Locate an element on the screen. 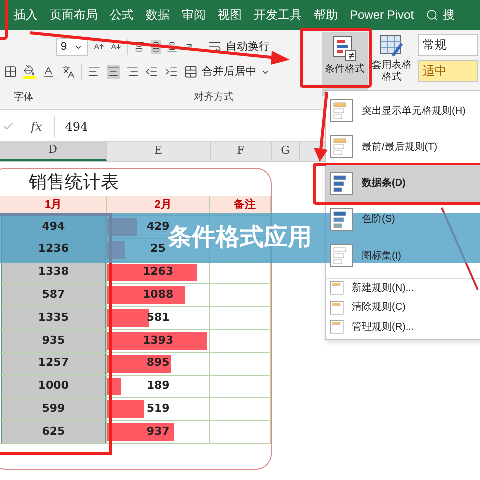  formula-value: 494 is located at coordinates (76, 127).